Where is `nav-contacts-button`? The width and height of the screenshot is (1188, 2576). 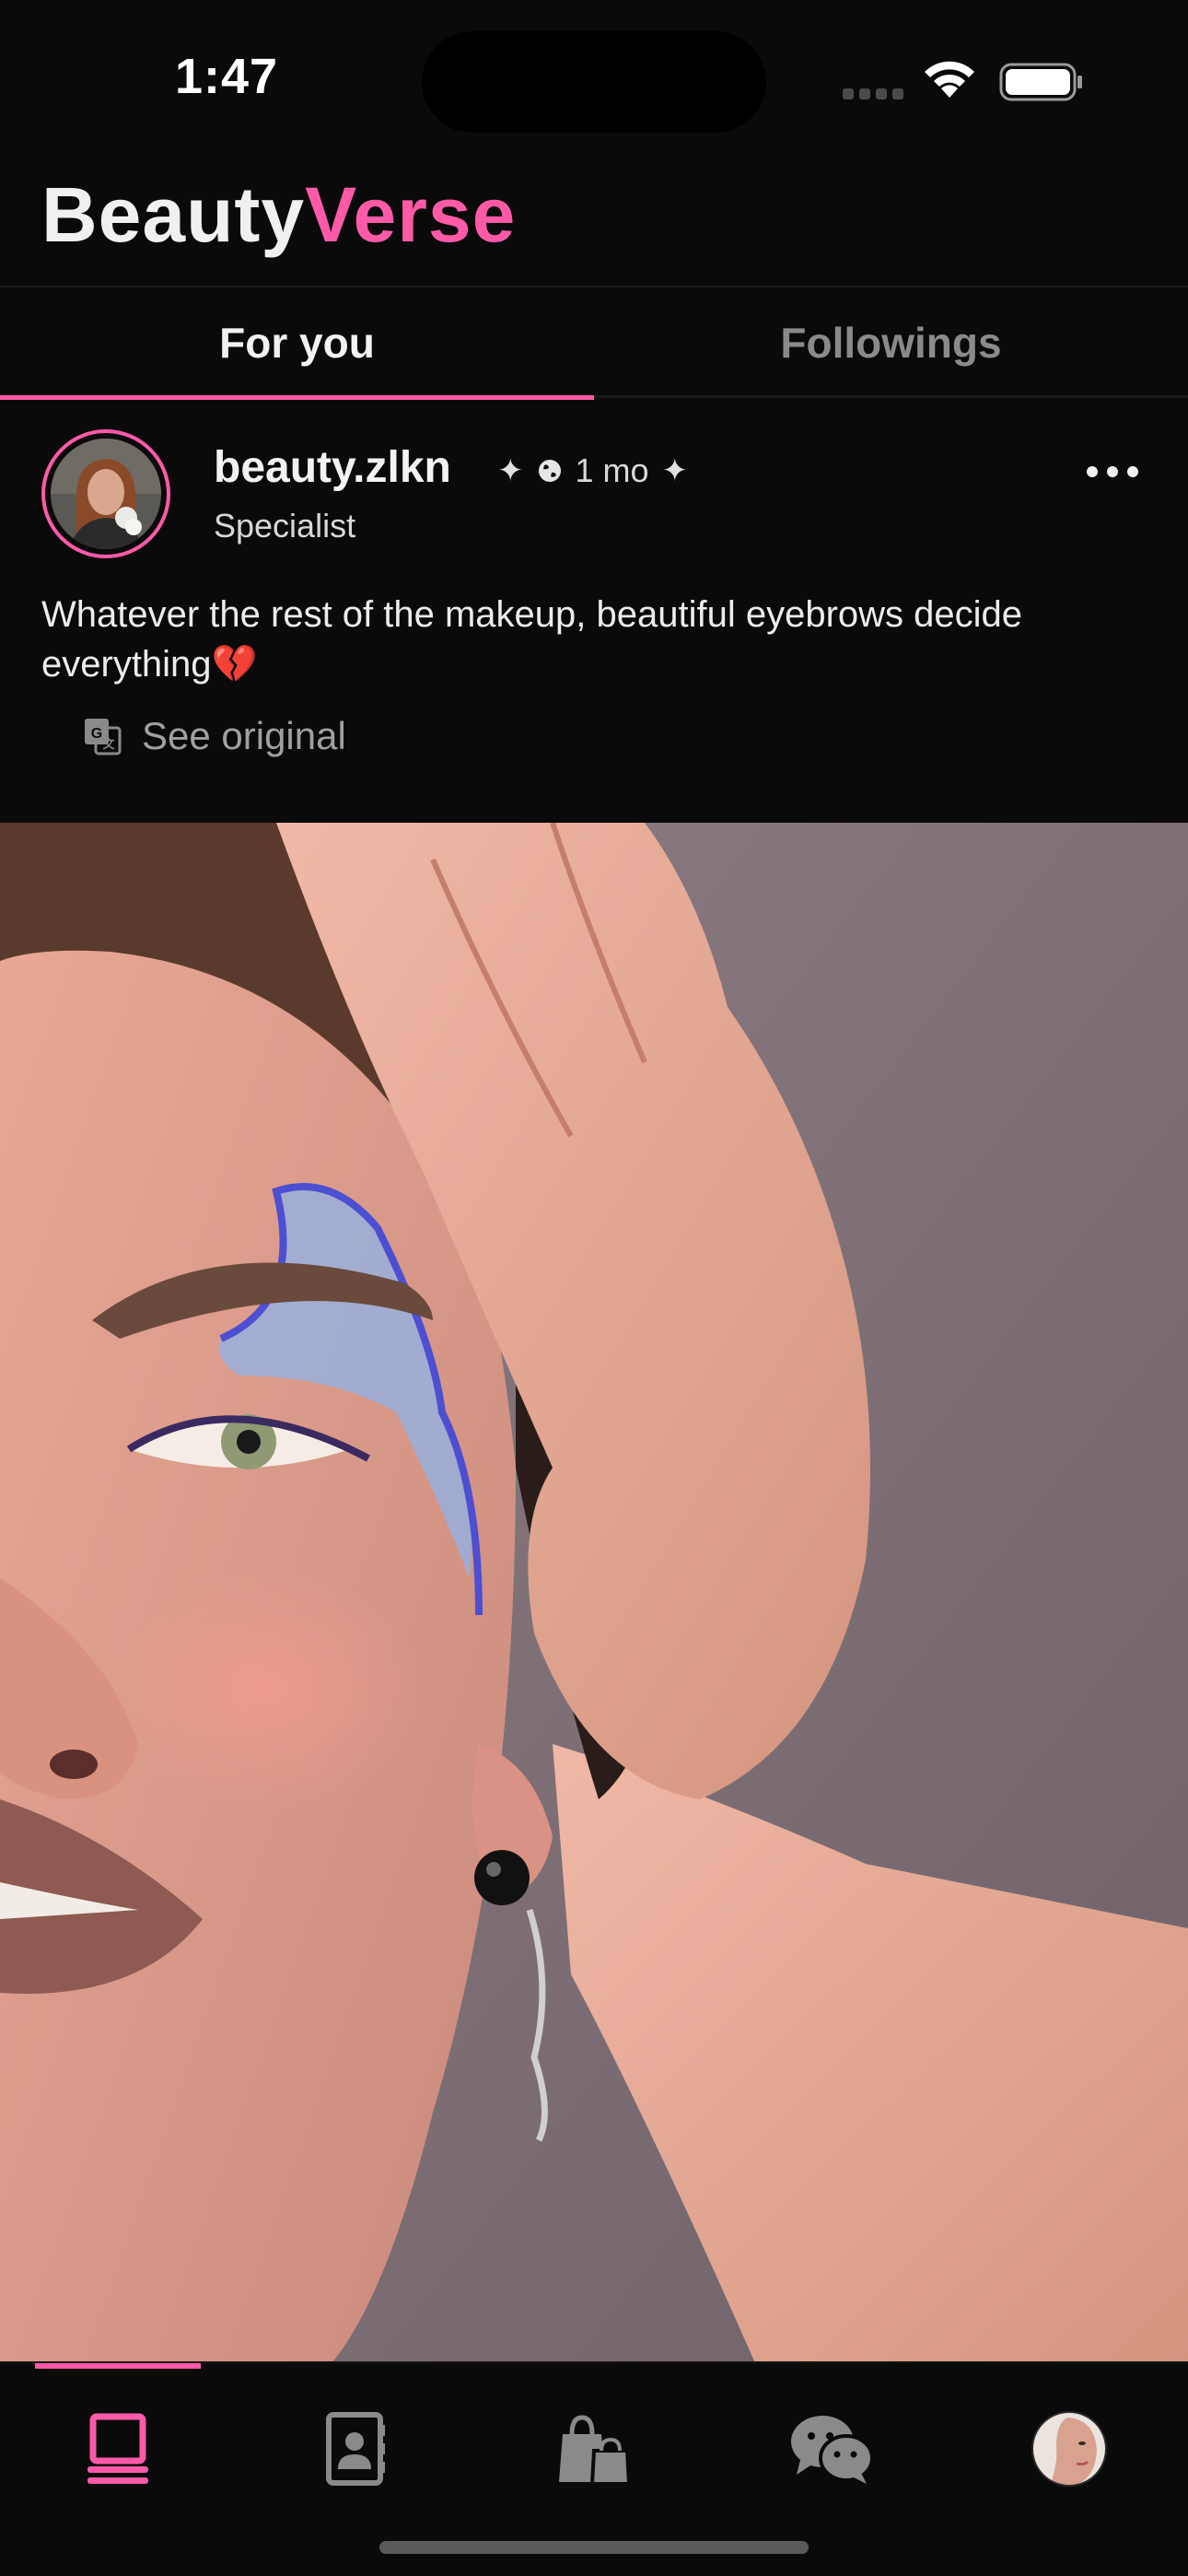 nav-contacts-button is located at coordinates (354, 2449).